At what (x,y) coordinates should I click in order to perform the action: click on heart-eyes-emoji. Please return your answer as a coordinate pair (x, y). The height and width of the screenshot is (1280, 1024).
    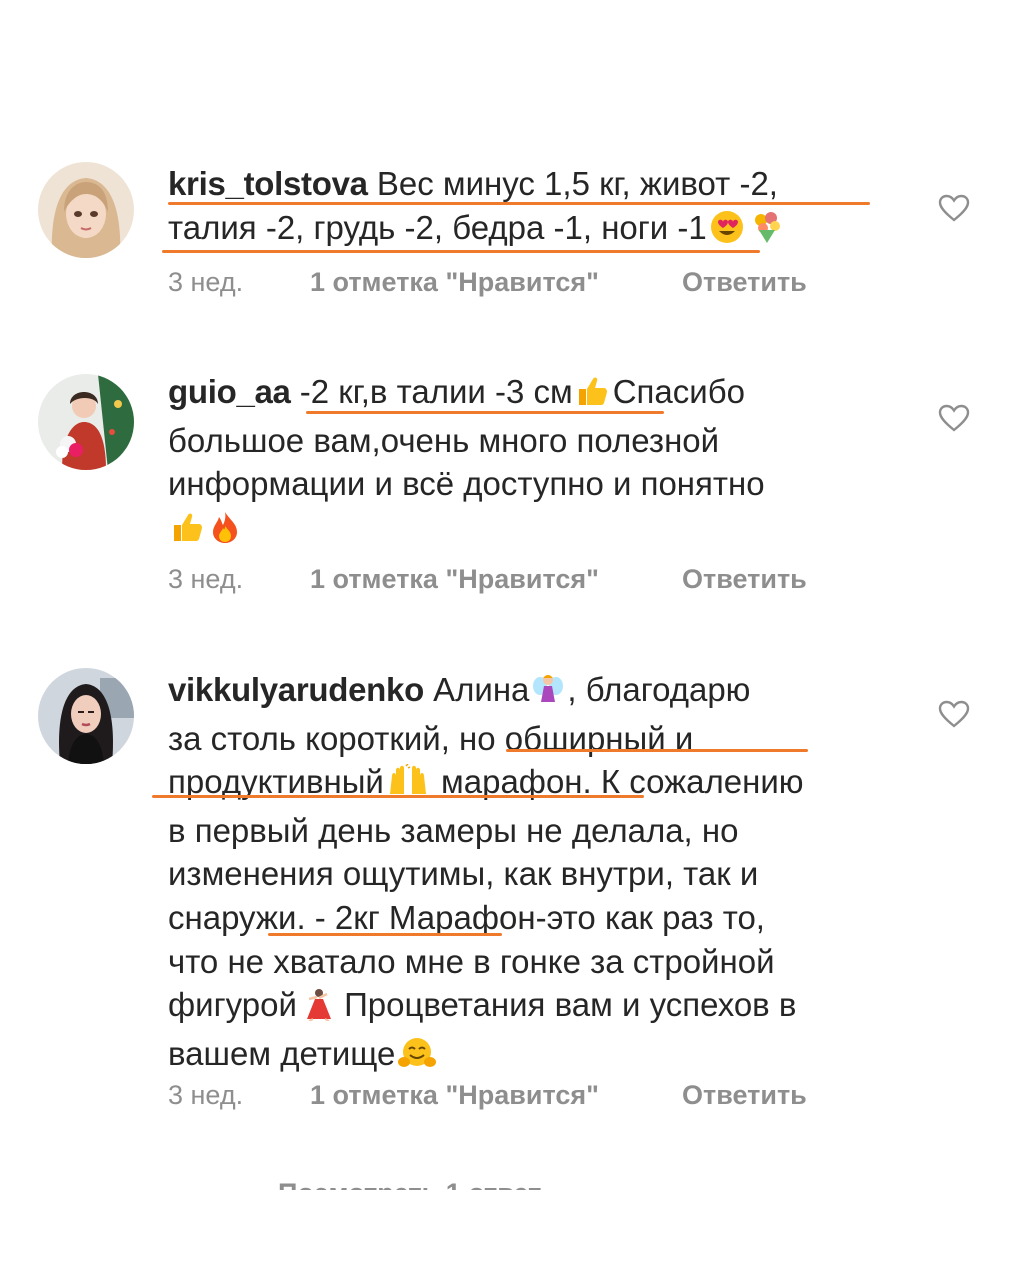
    Looking at the image, I should click on (727, 232).